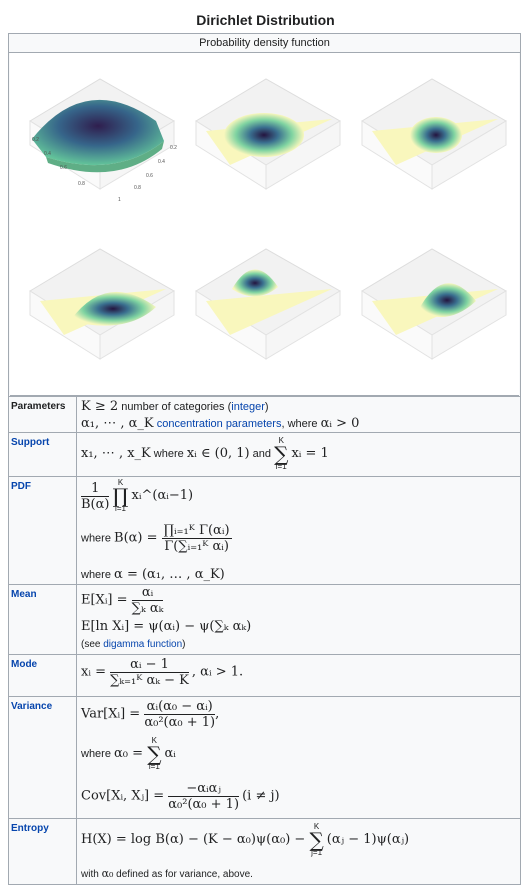 This screenshot has width=531, height=891. What do you see at coordinates (264, 43) in the screenshot?
I see `figure-caption: Probability density function` at bounding box center [264, 43].